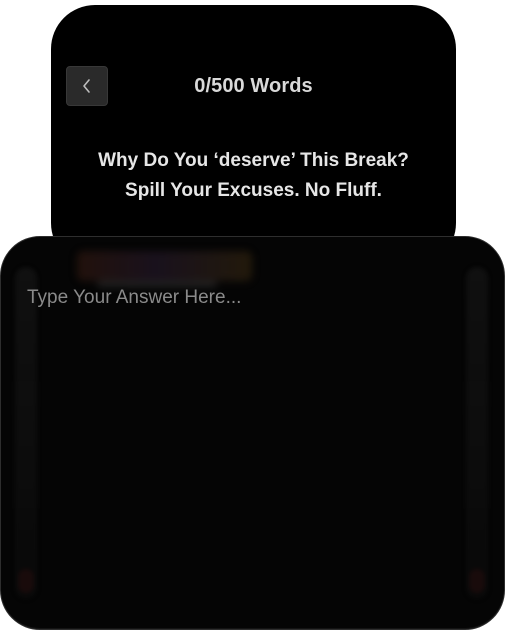  What do you see at coordinates (253, 86) in the screenshot?
I see `word-count: 0/500 Words` at bounding box center [253, 86].